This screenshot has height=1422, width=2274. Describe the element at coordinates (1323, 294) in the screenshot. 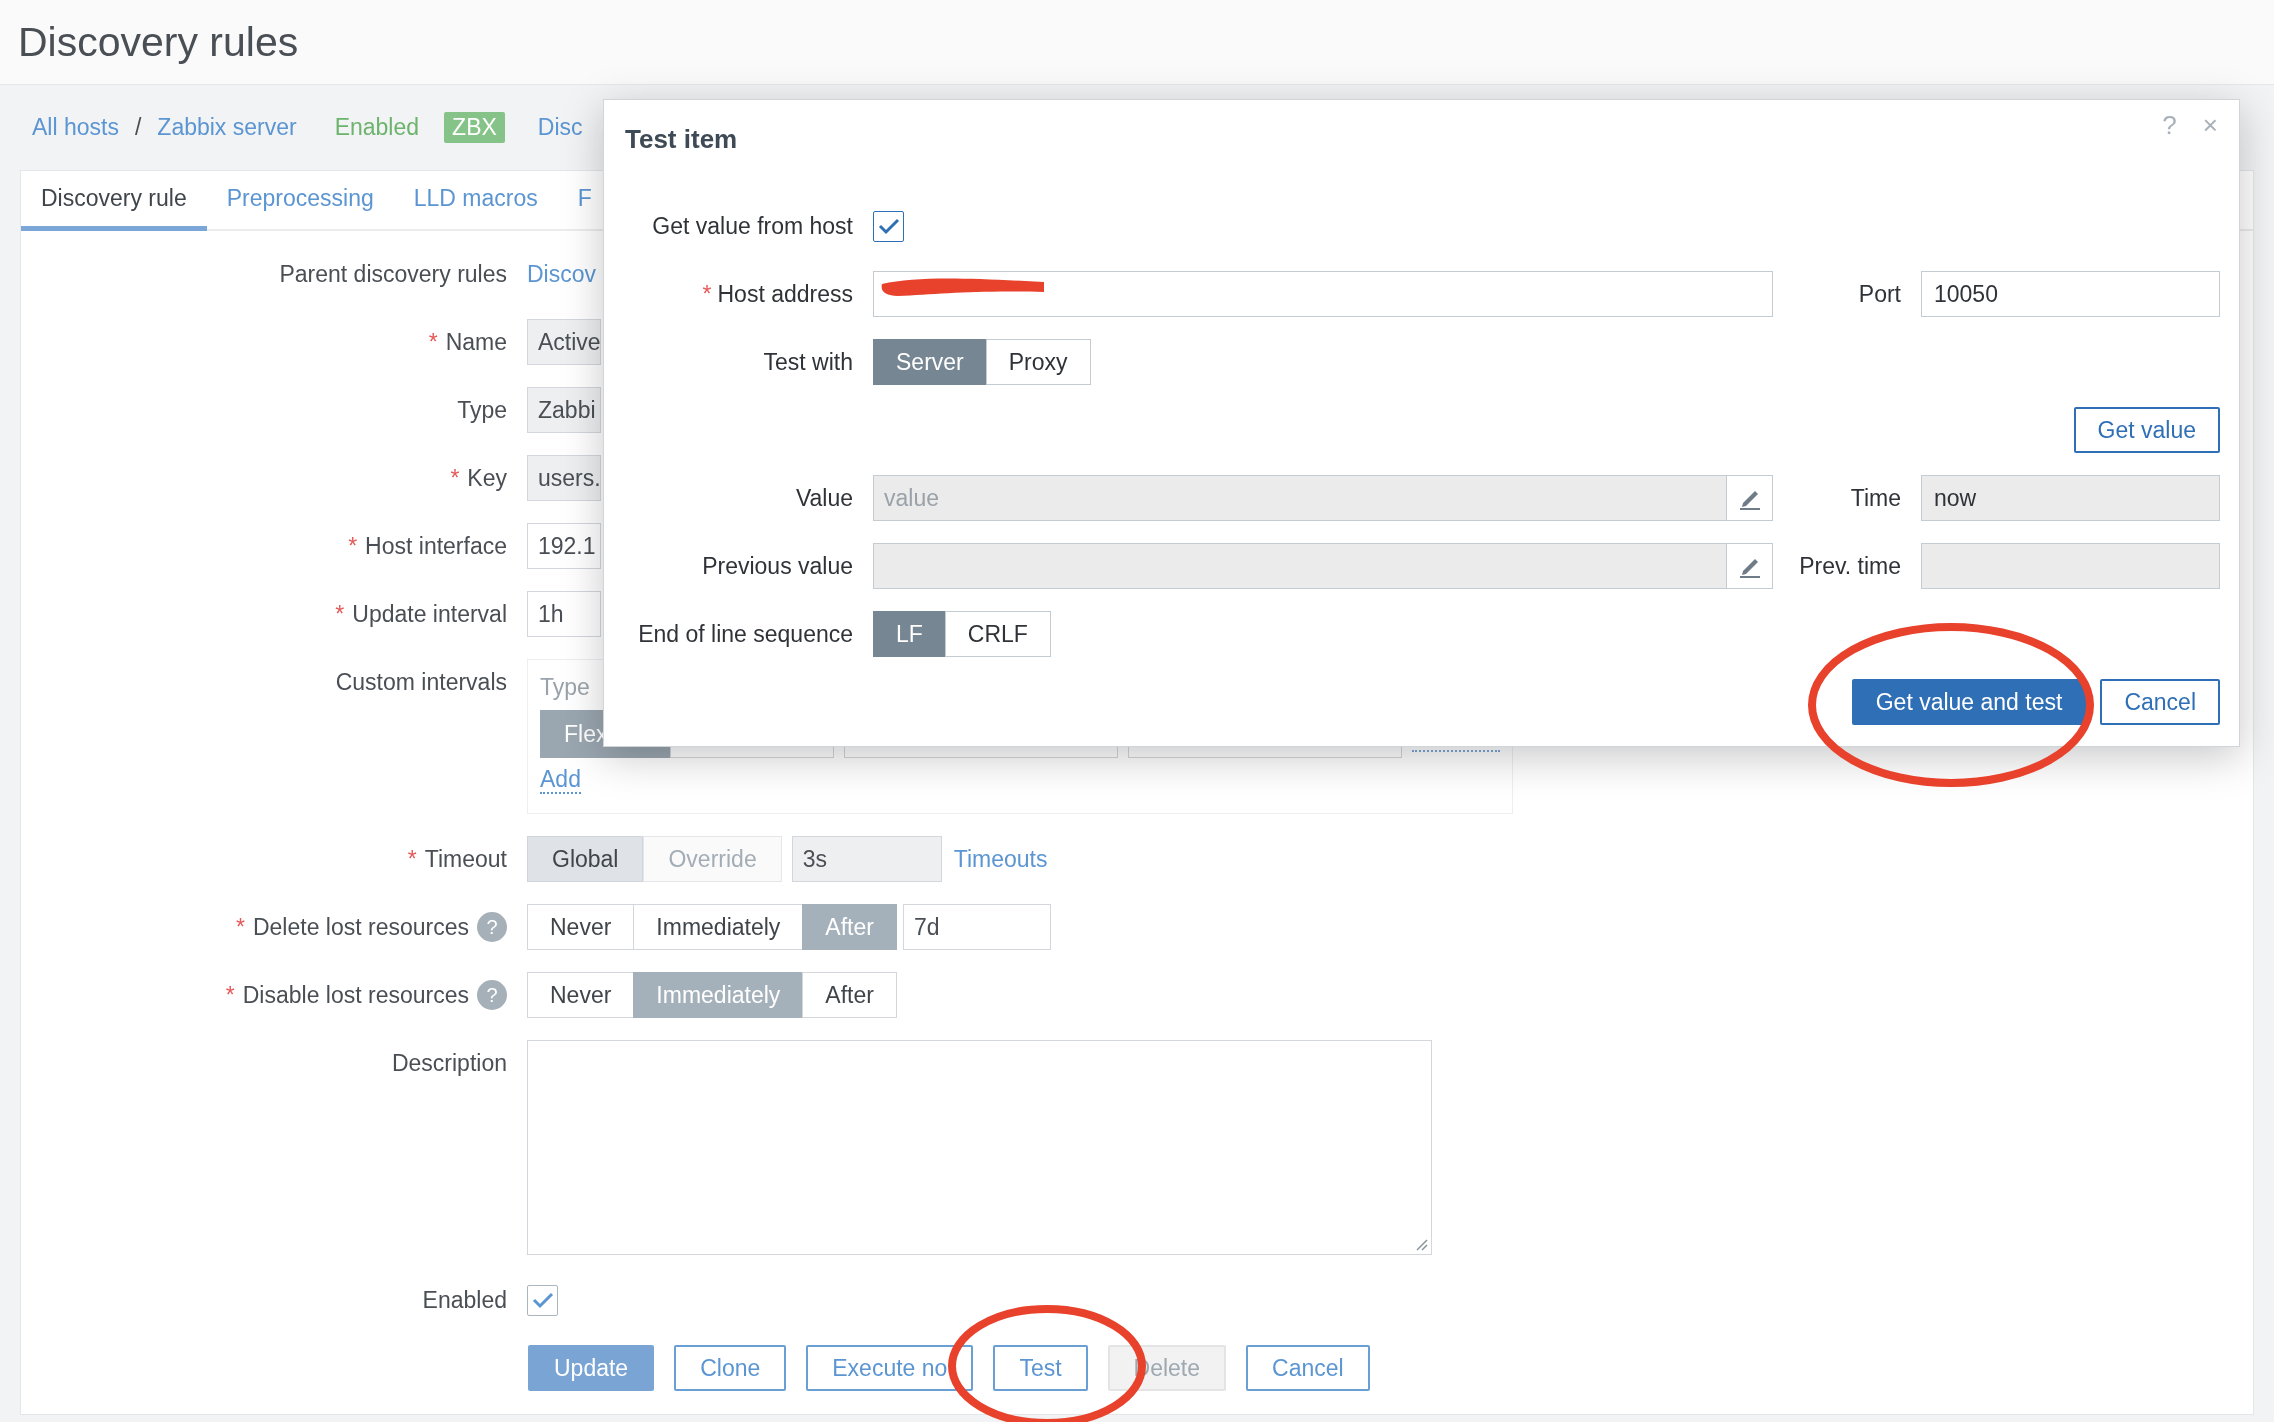

I see `host-address-field` at that location.